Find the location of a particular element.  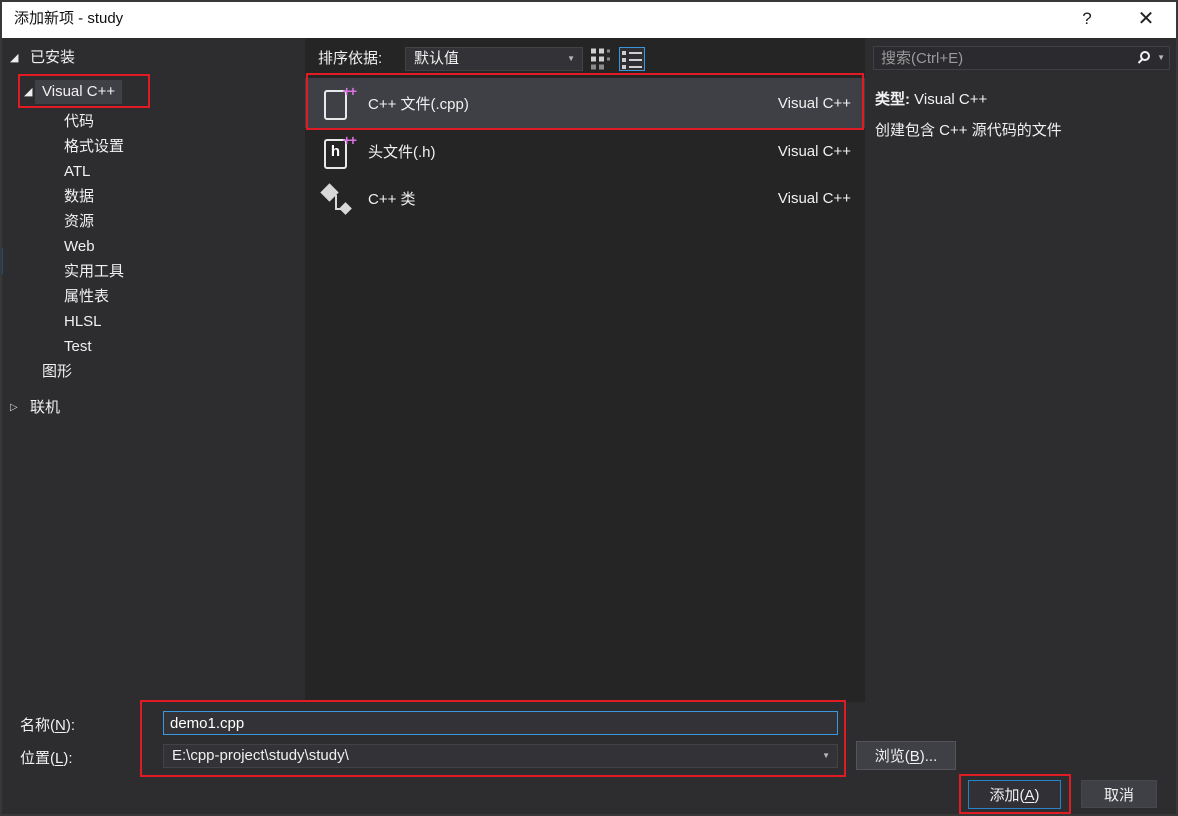

add-button: 添加(A) is located at coordinates (1014, 794).